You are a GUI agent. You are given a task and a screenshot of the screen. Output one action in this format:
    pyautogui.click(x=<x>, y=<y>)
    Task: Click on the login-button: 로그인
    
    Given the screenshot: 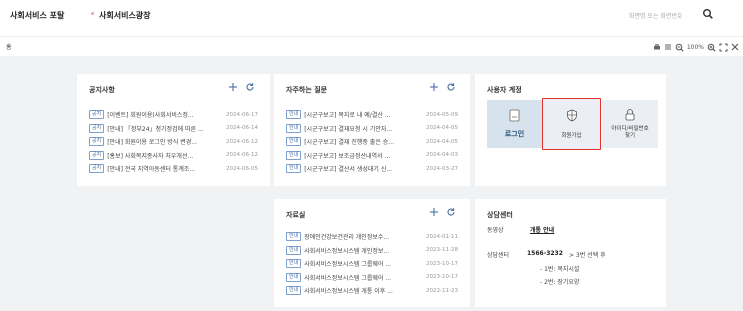 What is the action you would take?
    pyautogui.click(x=514, y=124)
    